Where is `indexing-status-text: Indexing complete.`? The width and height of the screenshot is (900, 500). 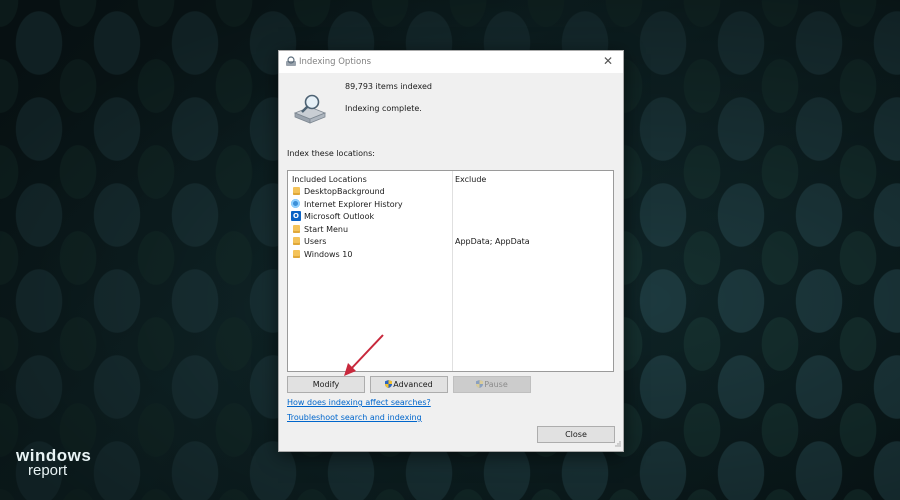
indexing-status-text: Indexing complete. is located at coordinates (383, 108).